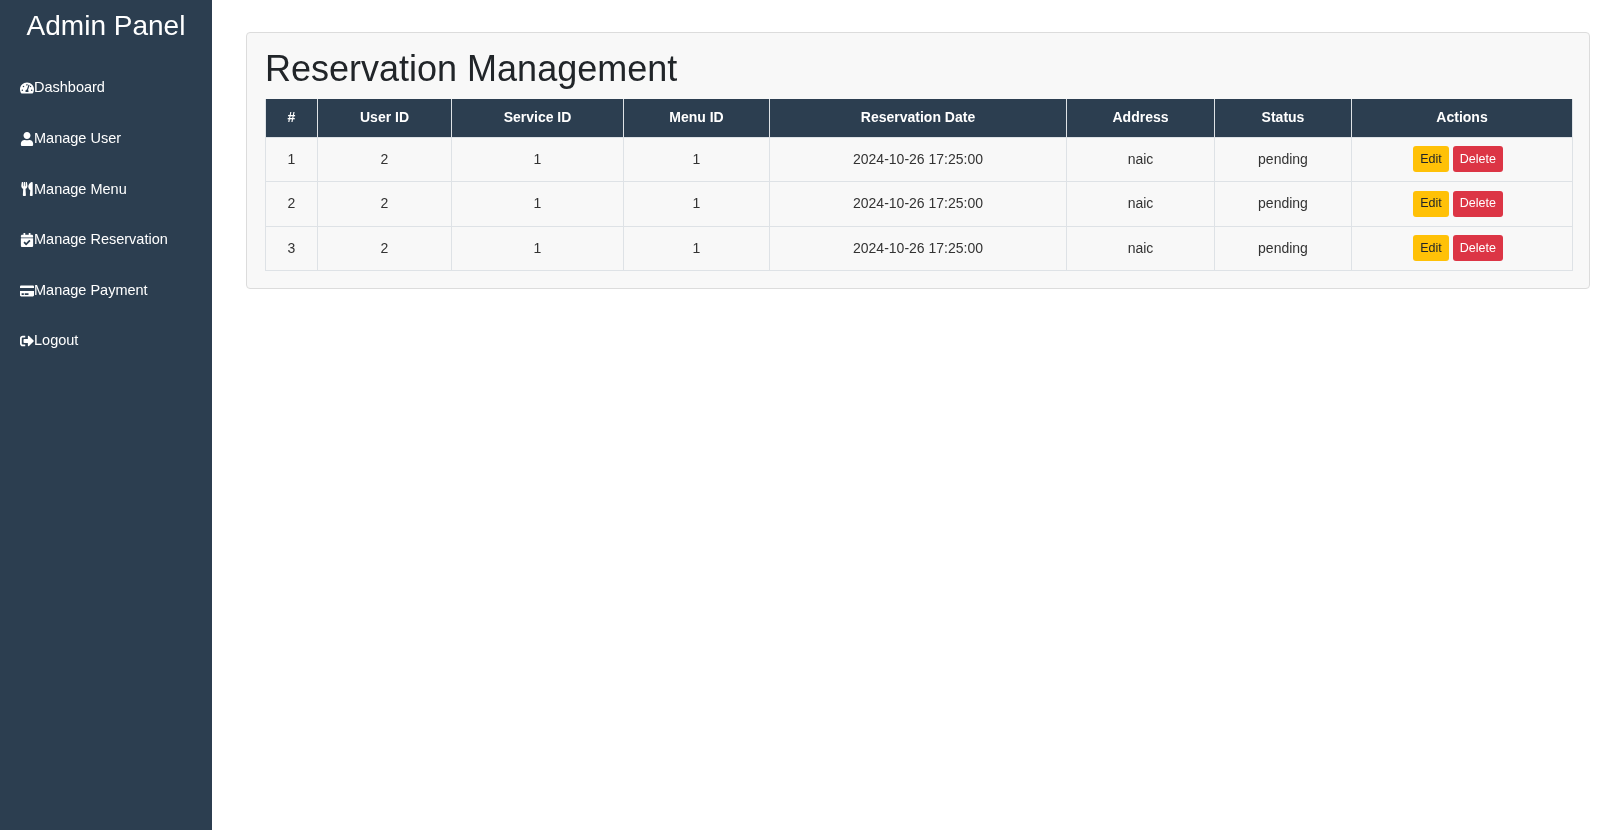  Describe the element at coordinates (27, 240) in the screenshot. I see `calendar-check-icon` at that location.